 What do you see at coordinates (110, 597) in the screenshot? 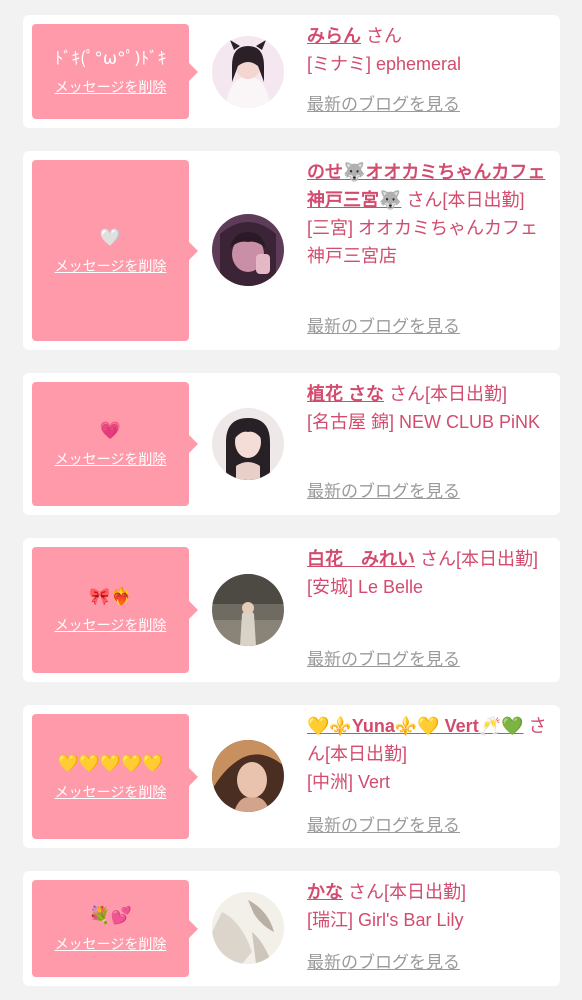
I see `message-text: 🎀❤️‍🔥` at bounding box center [110, 597].